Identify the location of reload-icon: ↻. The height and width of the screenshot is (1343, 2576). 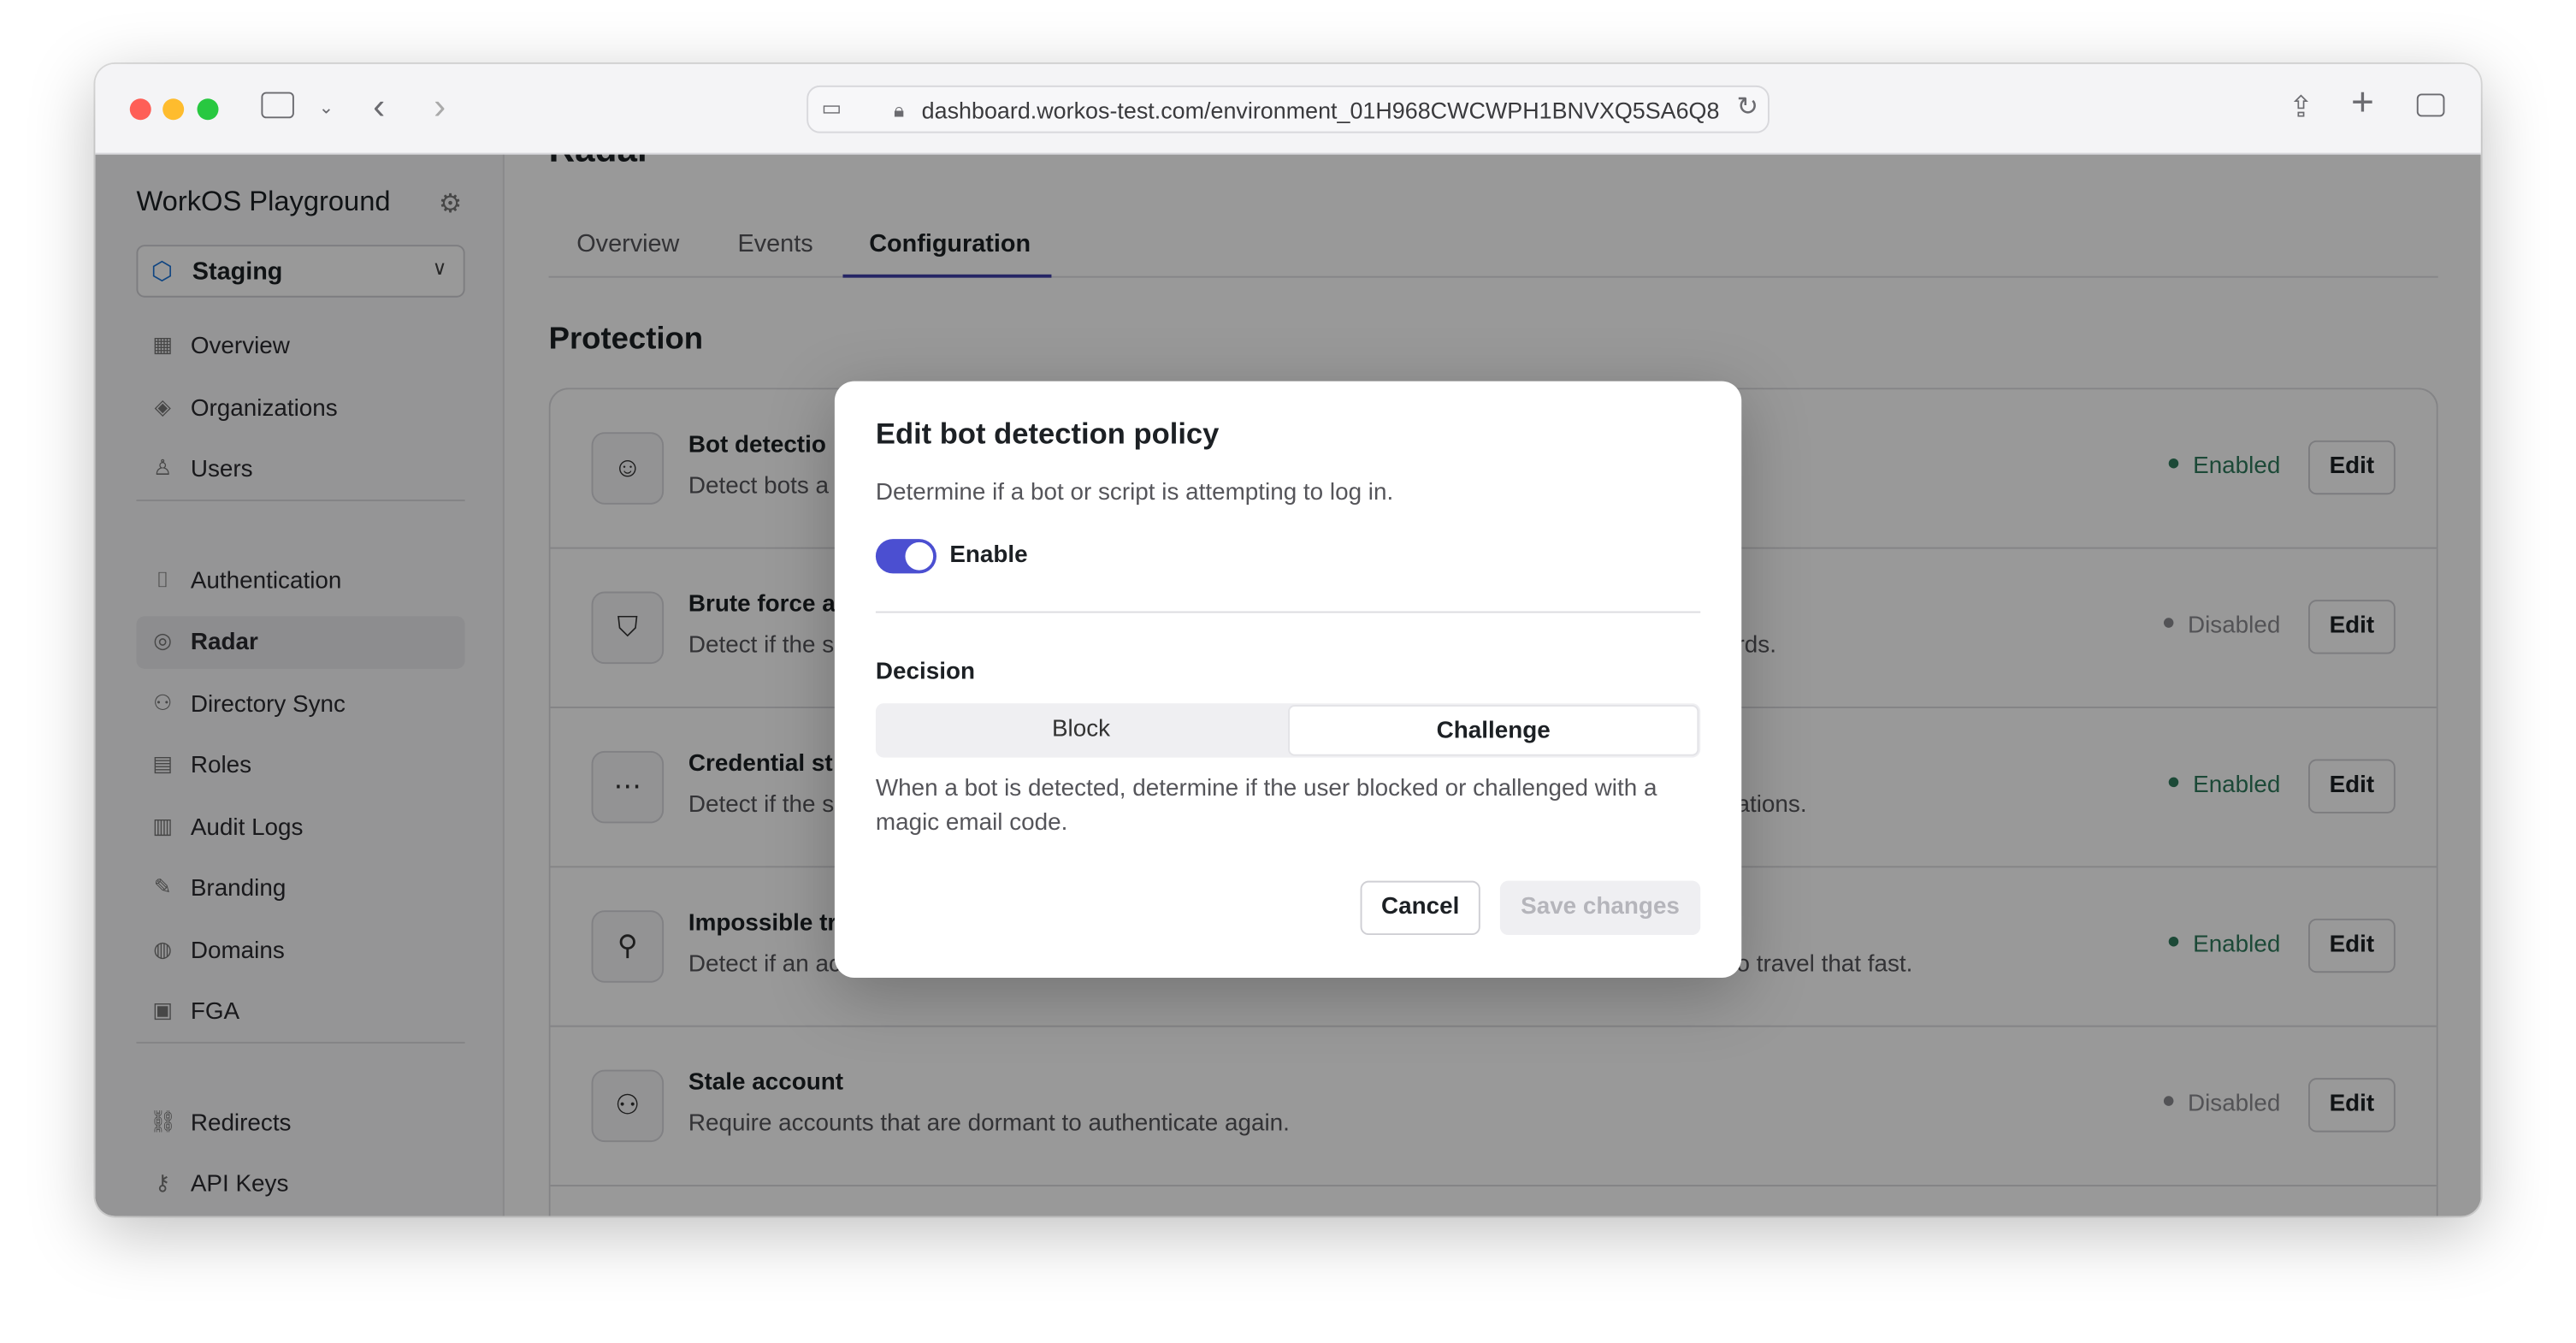
(1747, 109).